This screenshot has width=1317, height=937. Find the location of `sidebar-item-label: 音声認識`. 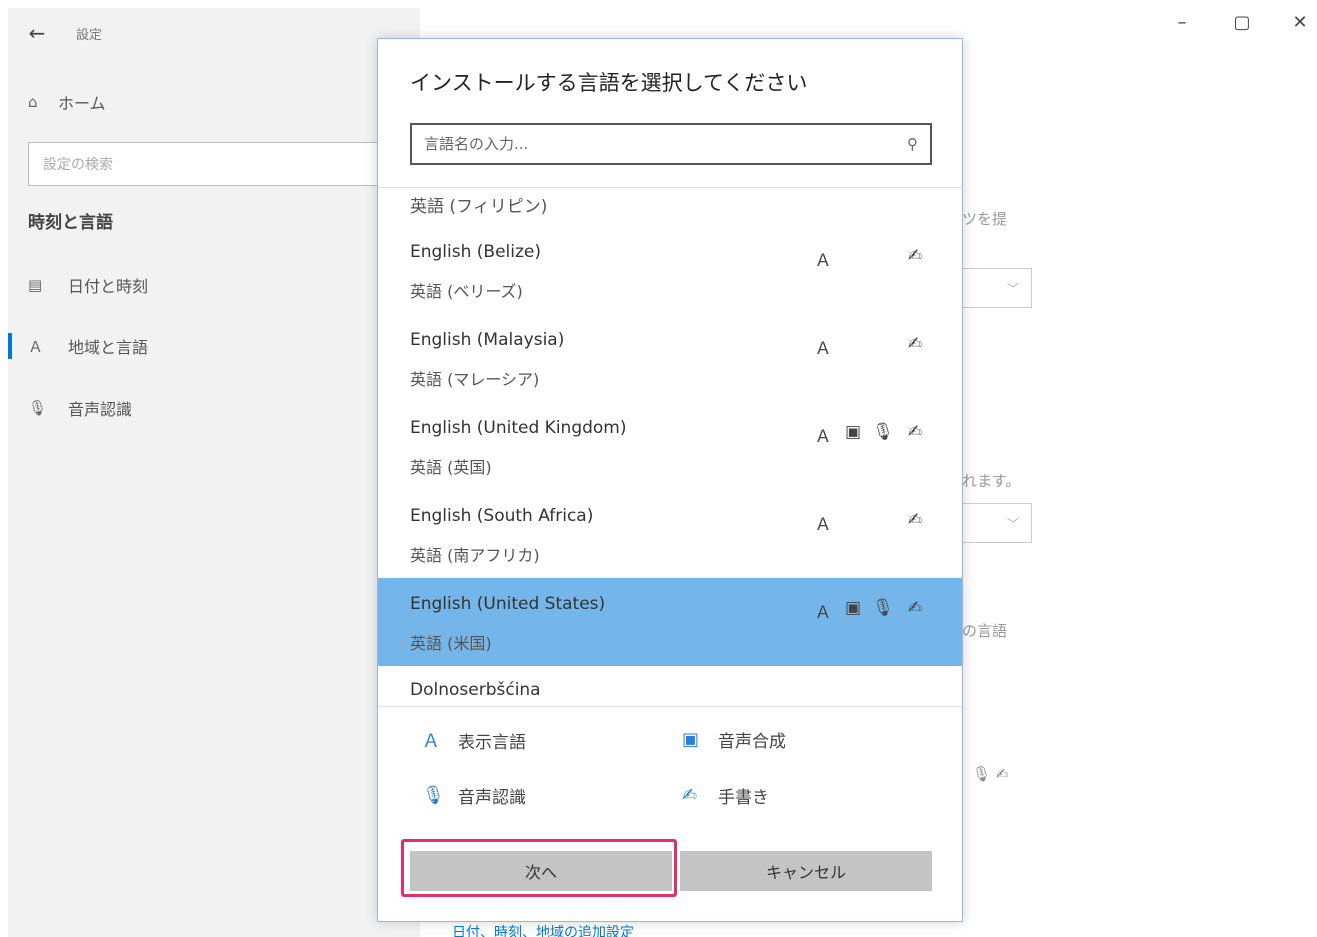

sidebar-item-label: 音声認識 is located at coordinates (100, 409).